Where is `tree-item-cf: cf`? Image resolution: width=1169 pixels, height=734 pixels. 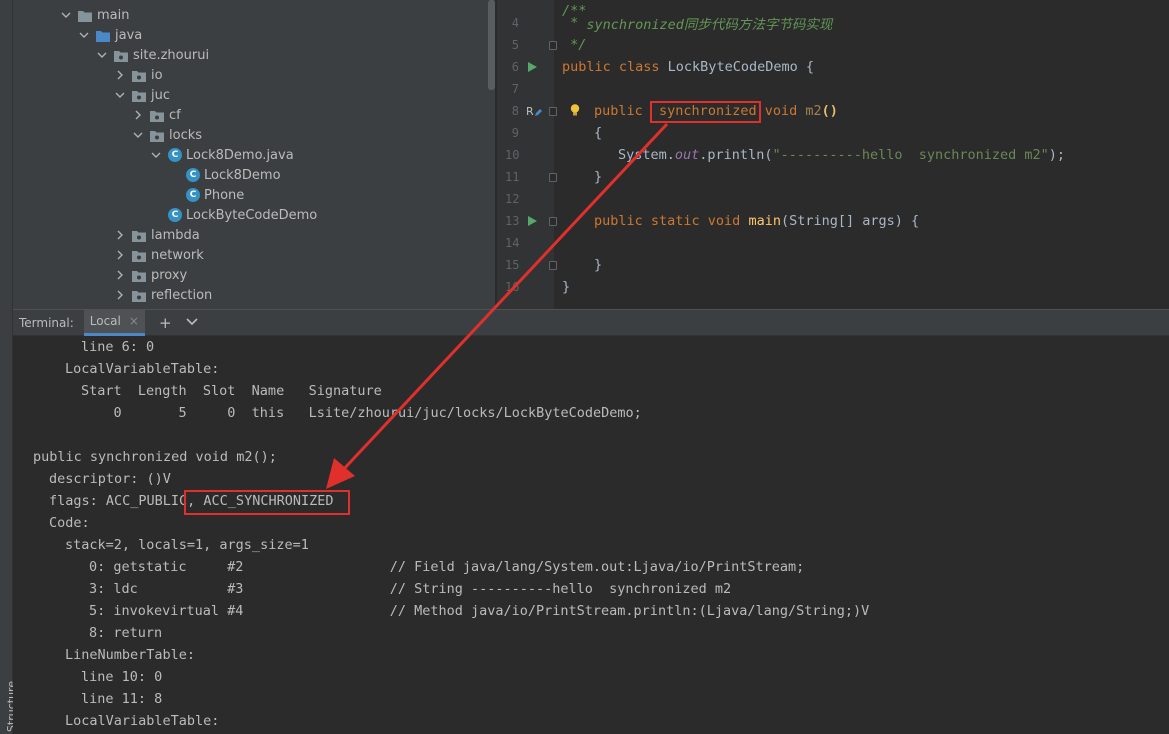
tree-item-cf: cf is located at coordinates (156, 115).